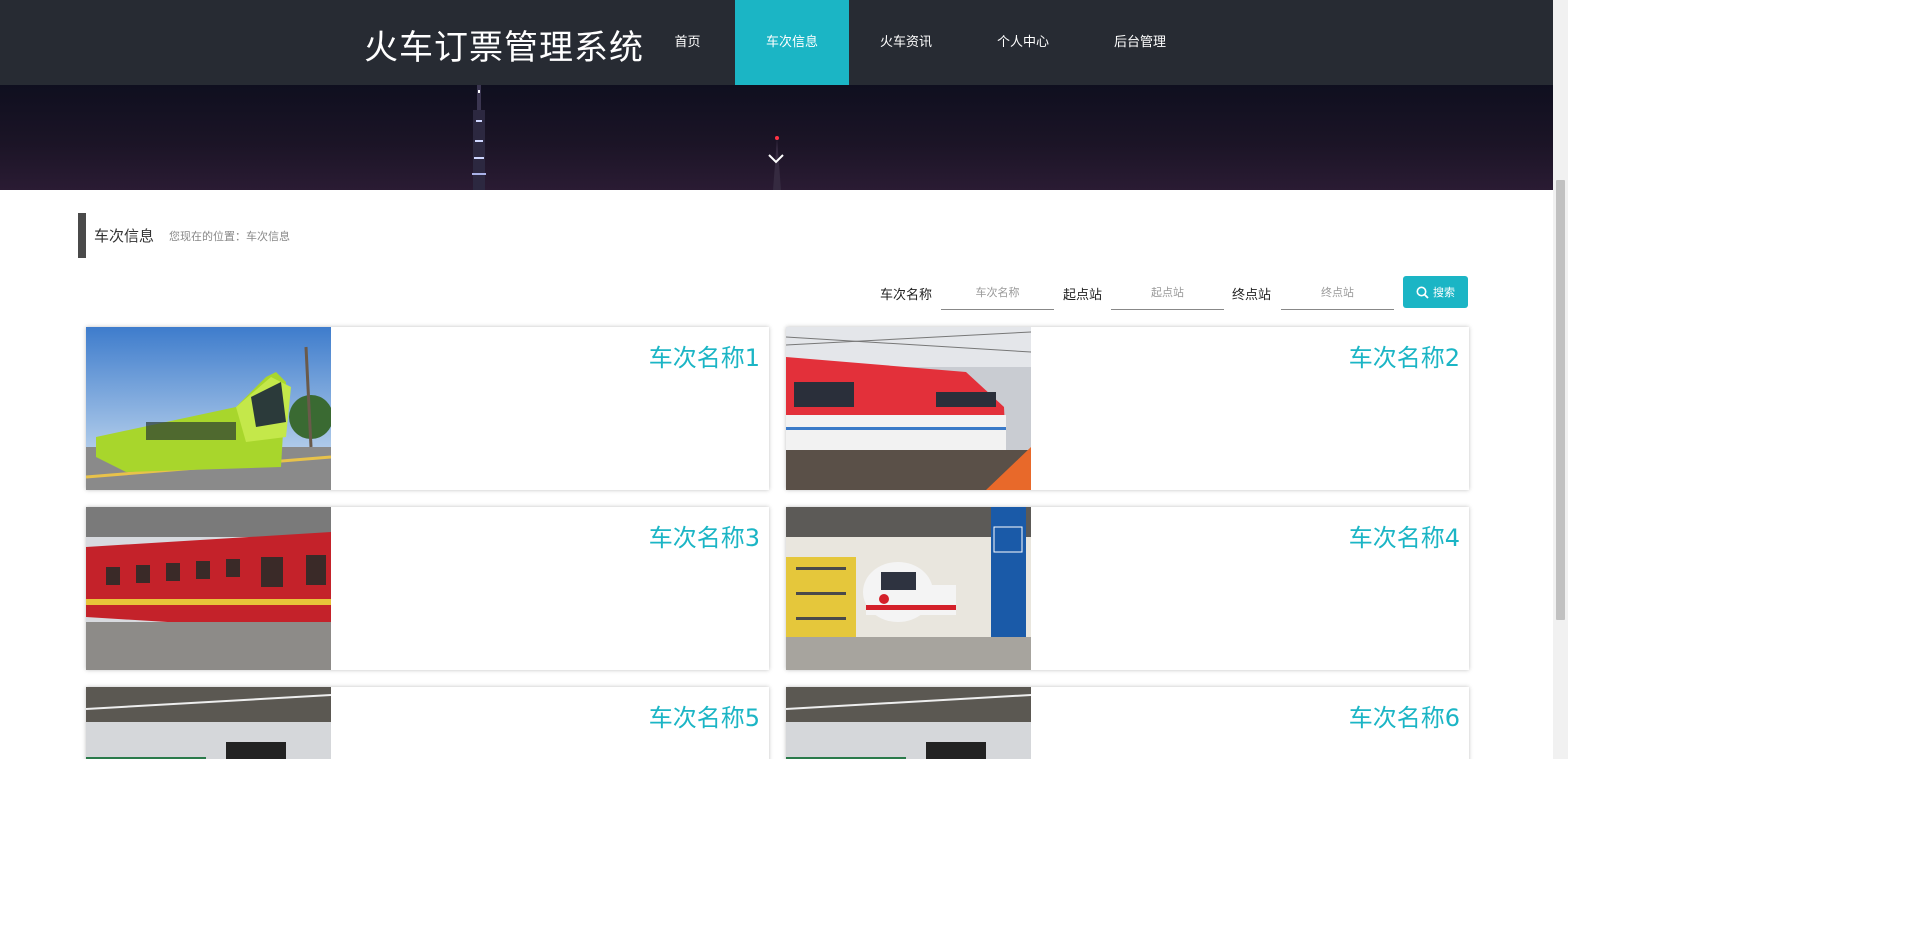 Image resolution: width=1920 pixels, height=929 pixels. Describe the element at coordinates (1252, 295) in the screenshot. I see `end-station-label: 终点站` at that location.